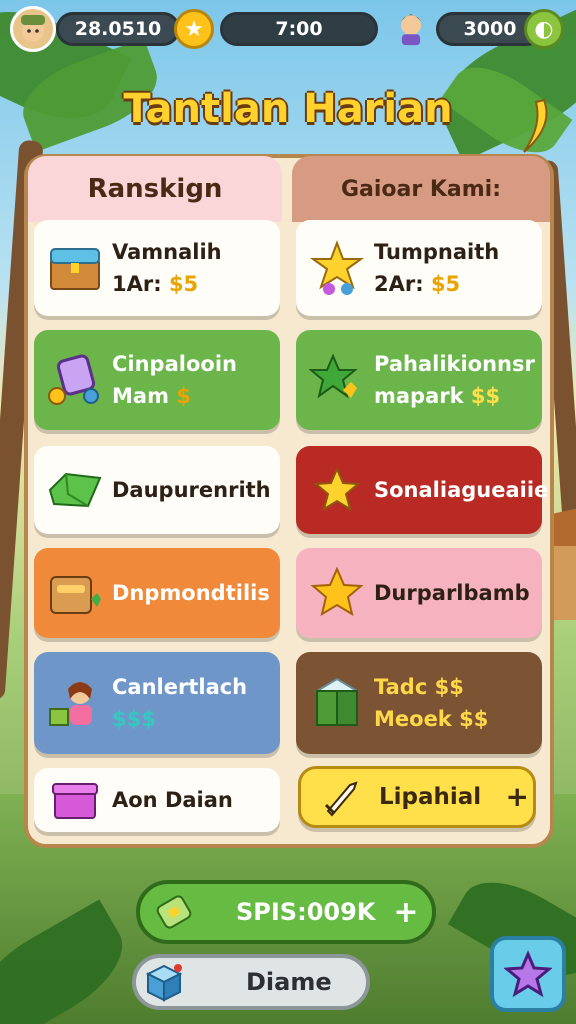 This screenshot has width=576, height=1024. What do you see at coordinates (399, 284) in the screenshot?
I see `task-subtitle: 2Ar:` at bounding box center [399, 284].